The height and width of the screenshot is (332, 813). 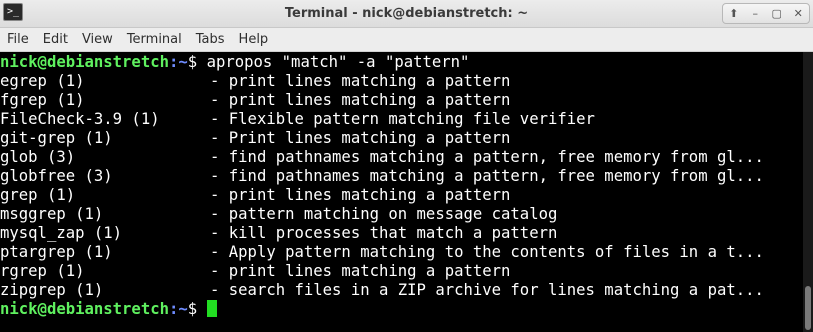 What do you see at coordinates (798, 14) in the screenshot?
I see `close-icon: ✕` at bounding box center [798, 14].